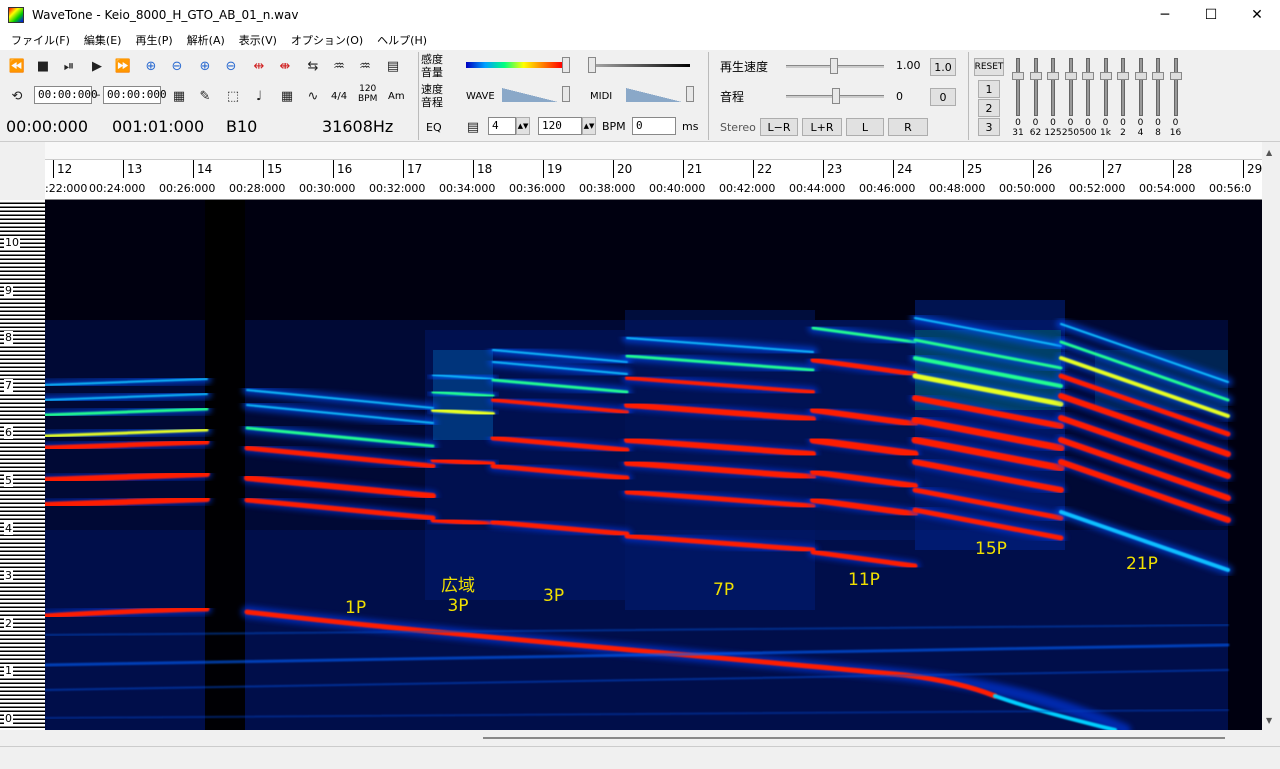 This screenshot has width=1280, height=769. What do you see at coordinates (367, 94) in the screenshot?
I see `bpm-icon: 120 BPM` at bounding box center [367, 94].